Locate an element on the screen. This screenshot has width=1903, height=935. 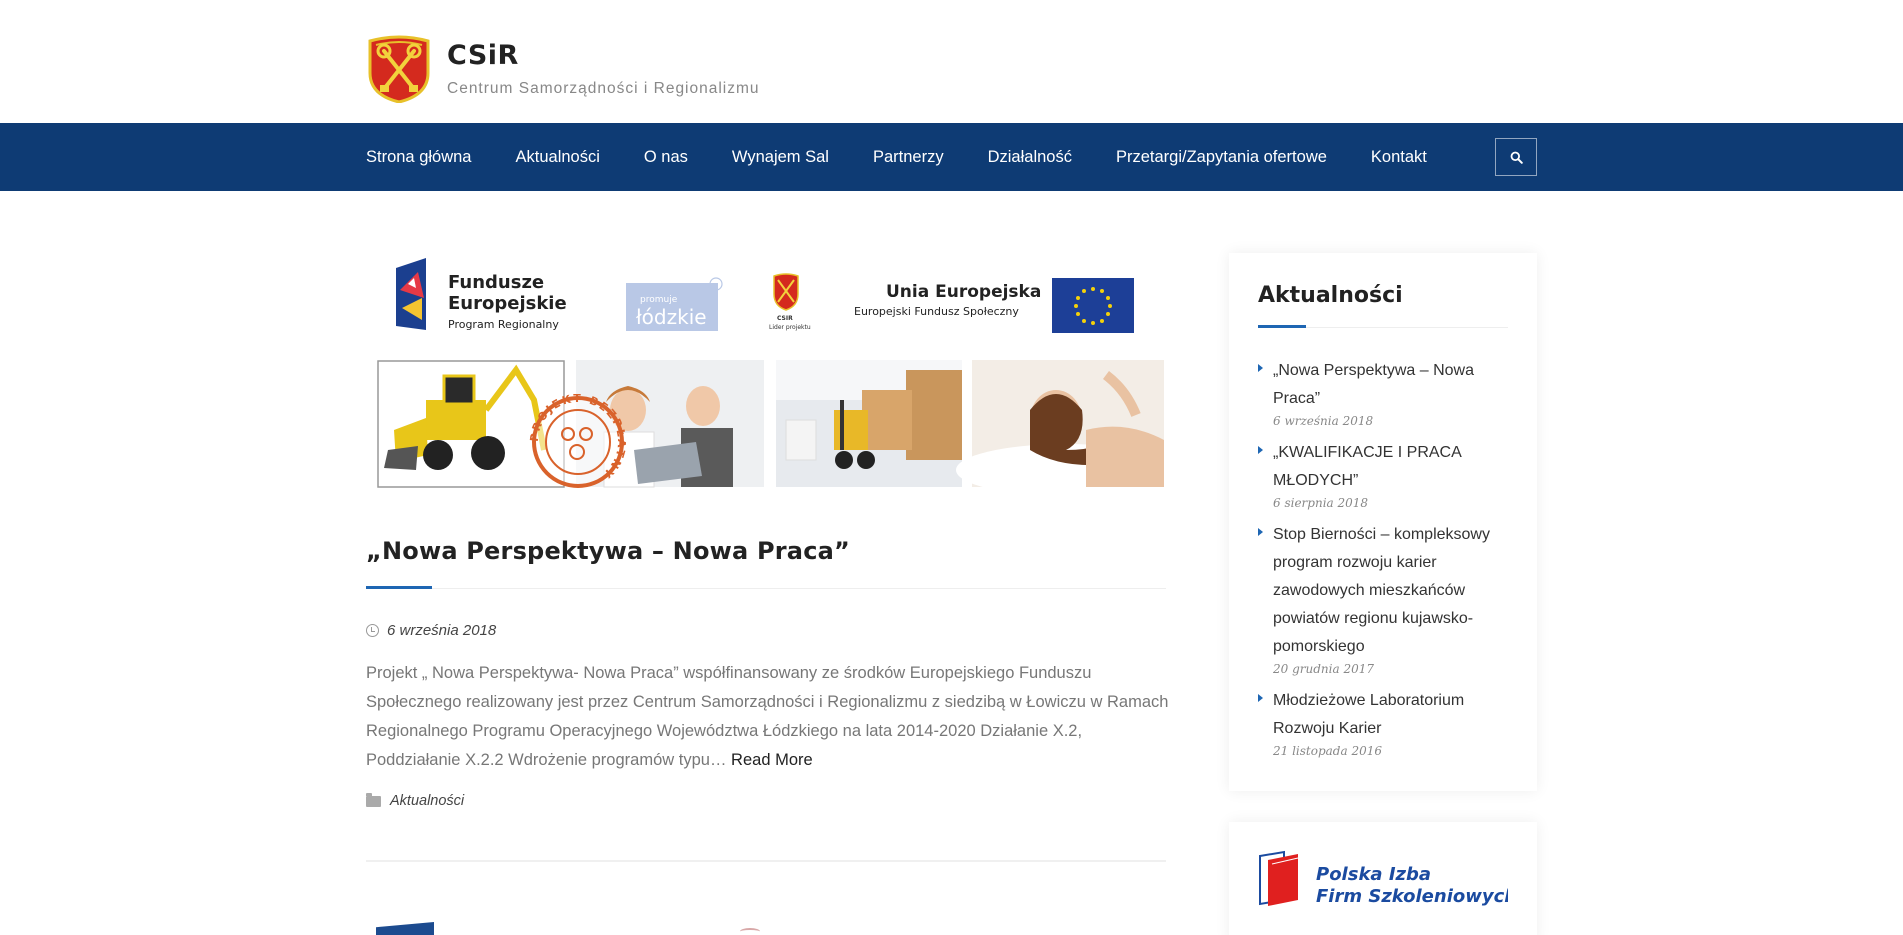
recent-post-date: 20 grudnia 2017 is located at coordinates (1323, 669).